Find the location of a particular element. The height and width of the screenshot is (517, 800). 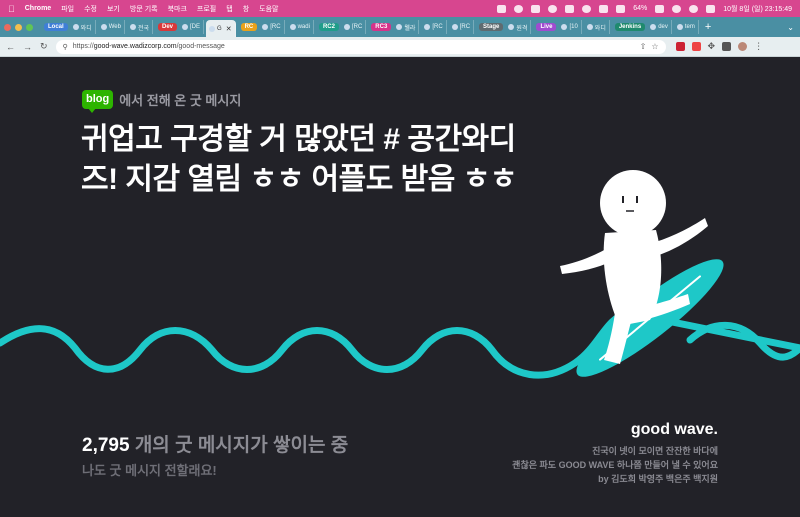

close-tab-icon: ✕ is located at coordinates (229, 29).